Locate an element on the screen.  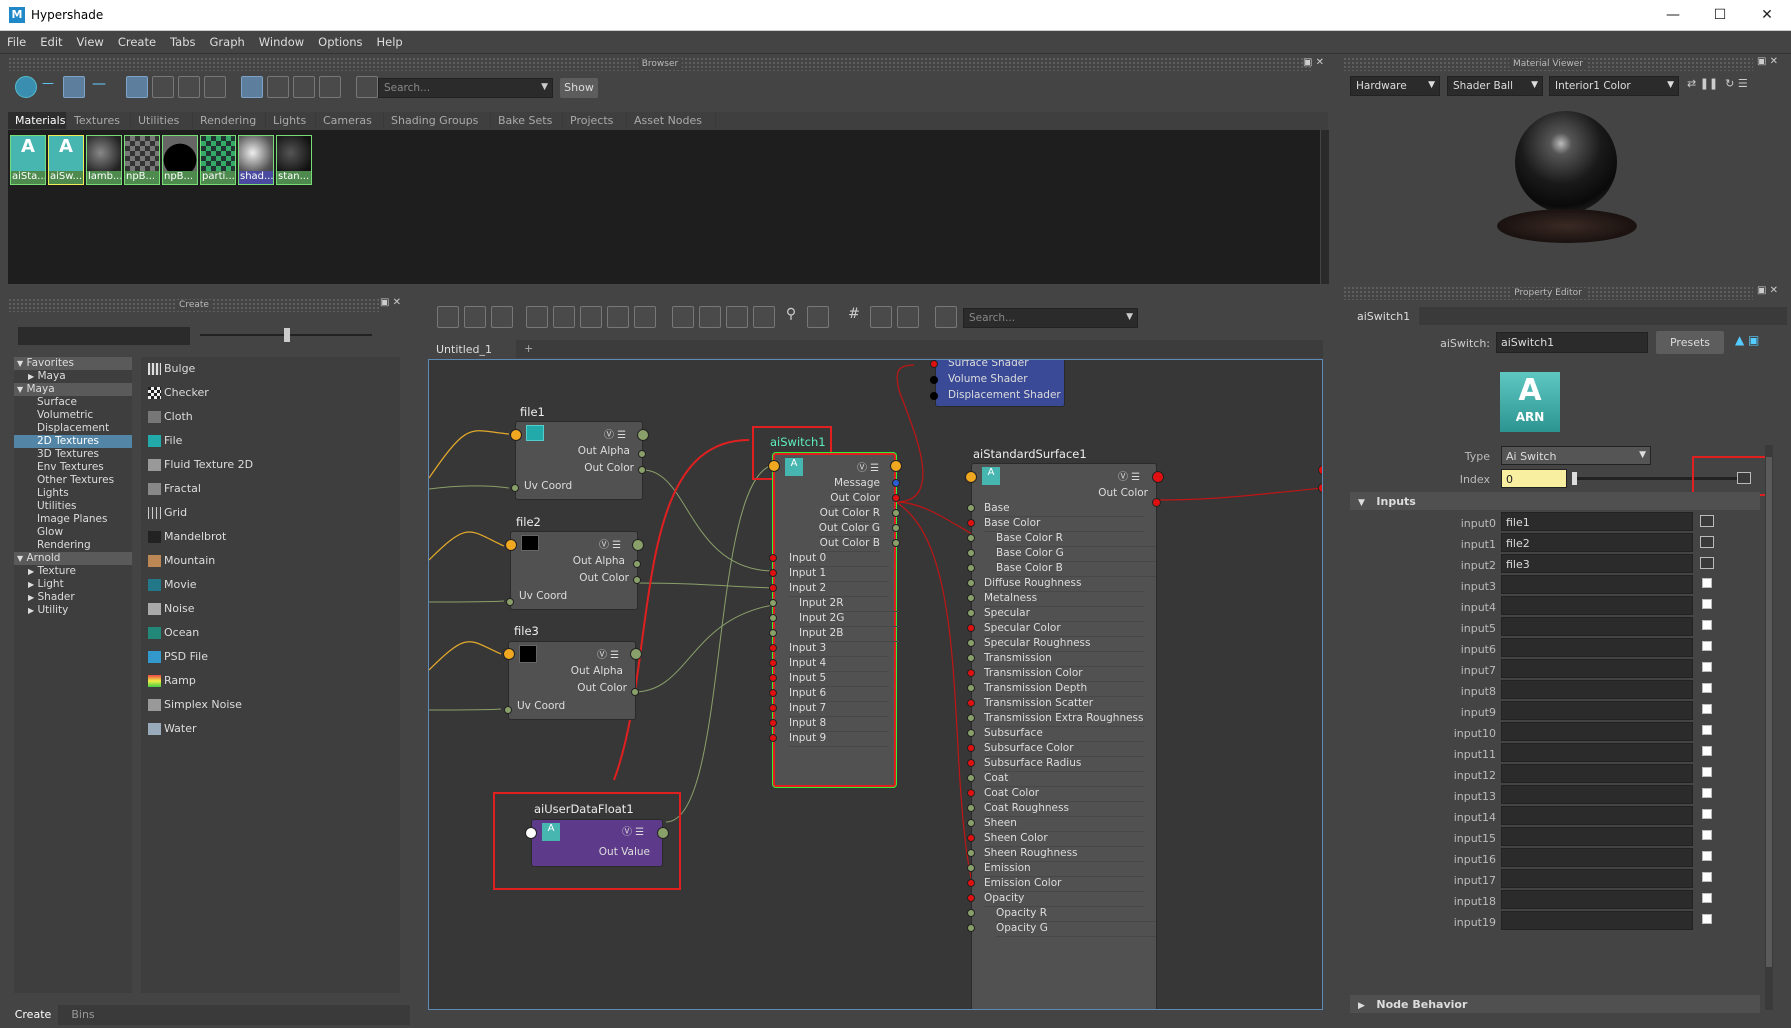
tab-create: Create is located at coordinates (33, 1015).